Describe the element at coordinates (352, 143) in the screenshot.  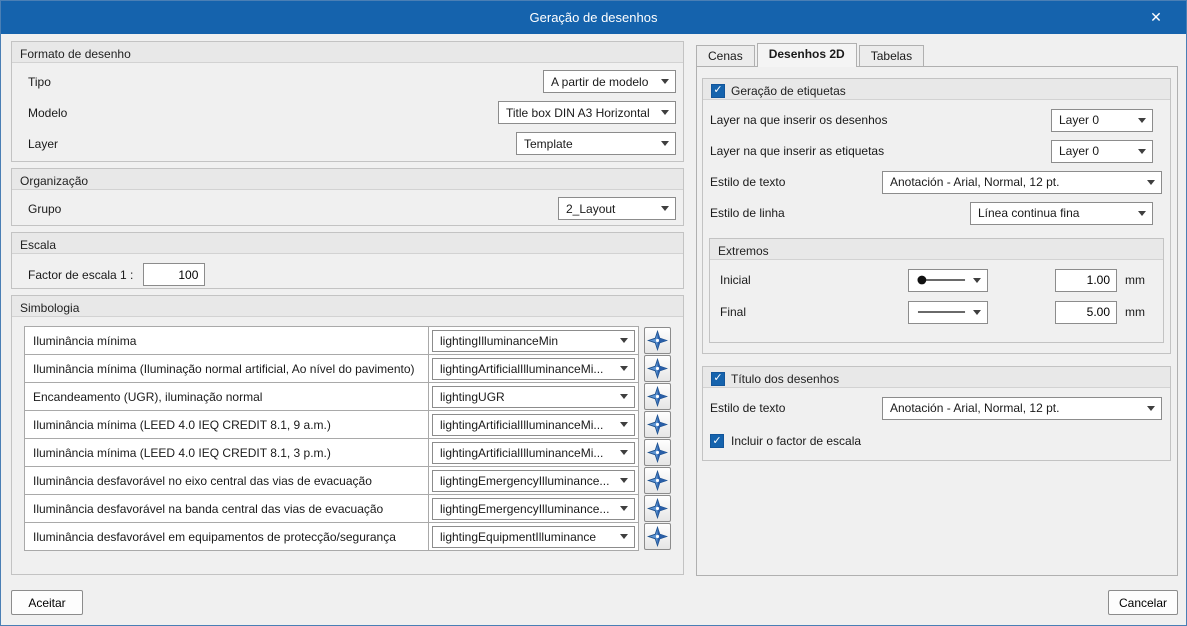
I see `row-layer: Layer Template` at that location.